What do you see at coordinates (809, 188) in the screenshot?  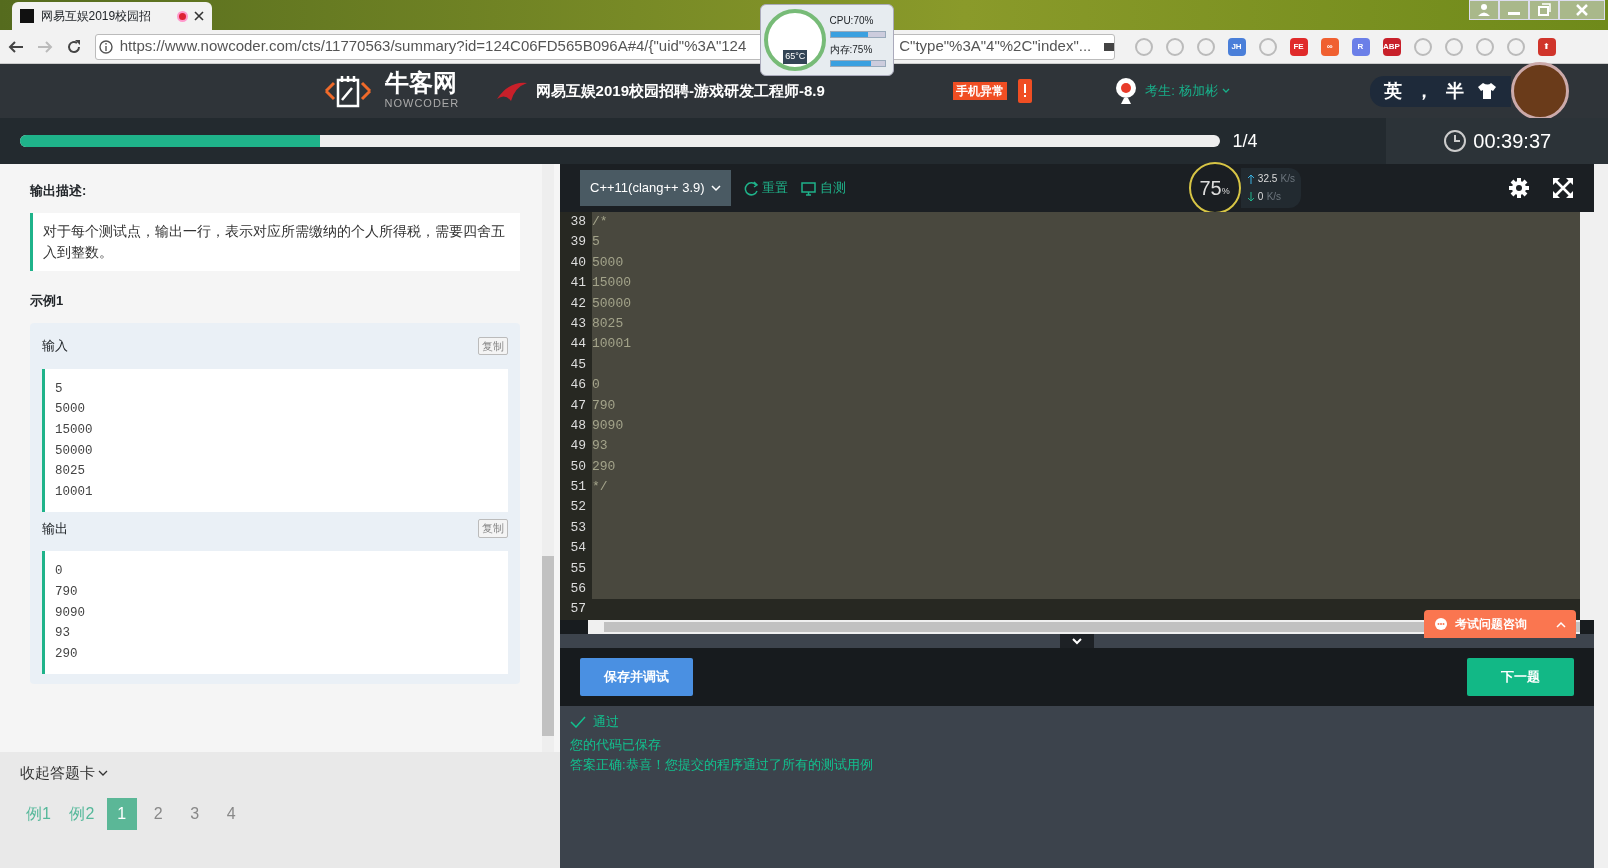 I see `monitor-icon` at bounding box center [809, 188].